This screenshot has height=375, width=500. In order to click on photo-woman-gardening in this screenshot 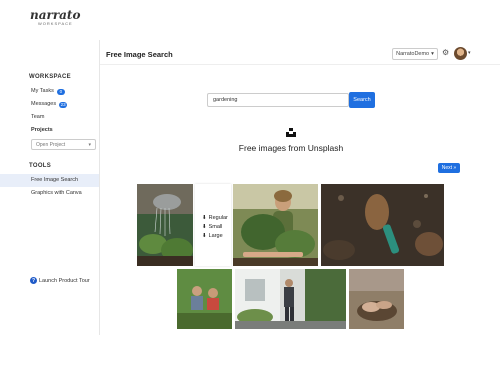, I will do `click(275, 225)`.